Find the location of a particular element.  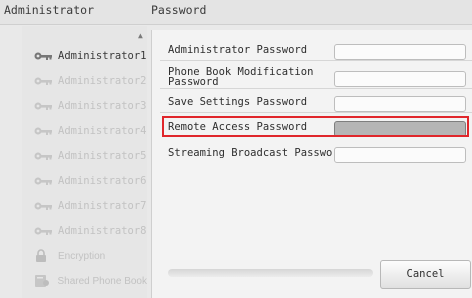

sidebar-item-label: Administrator5 is located at coordinates (102, 156).